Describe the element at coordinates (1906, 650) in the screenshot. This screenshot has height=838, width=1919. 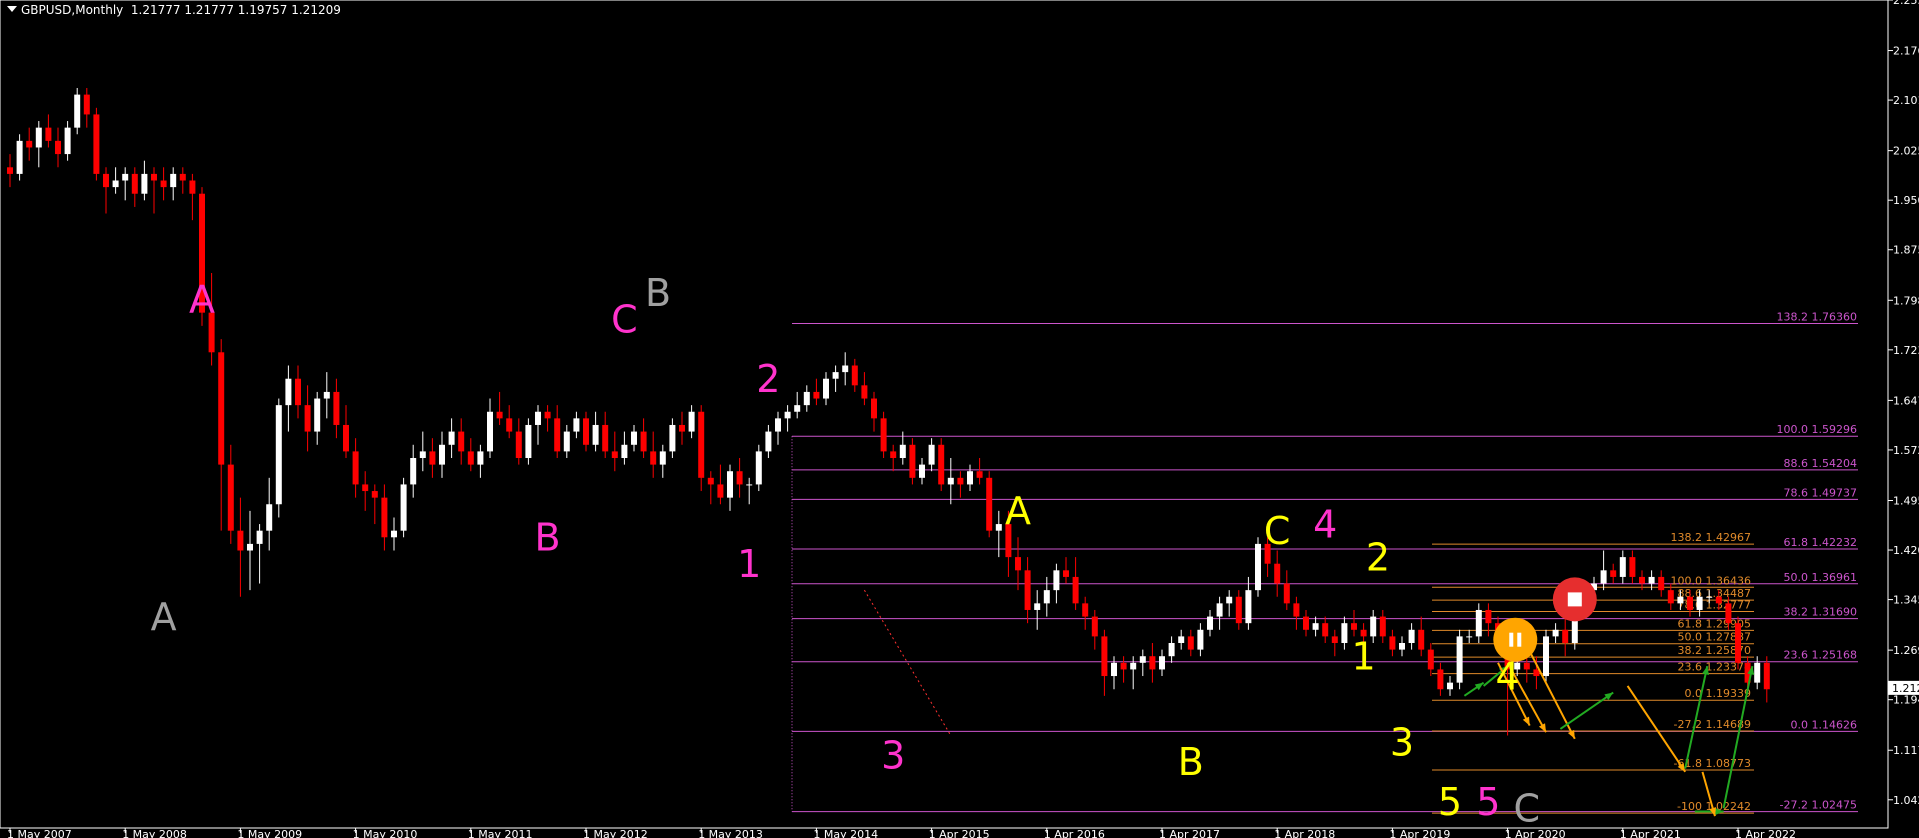
I see `y-tick-label: 1.26920` at that location.